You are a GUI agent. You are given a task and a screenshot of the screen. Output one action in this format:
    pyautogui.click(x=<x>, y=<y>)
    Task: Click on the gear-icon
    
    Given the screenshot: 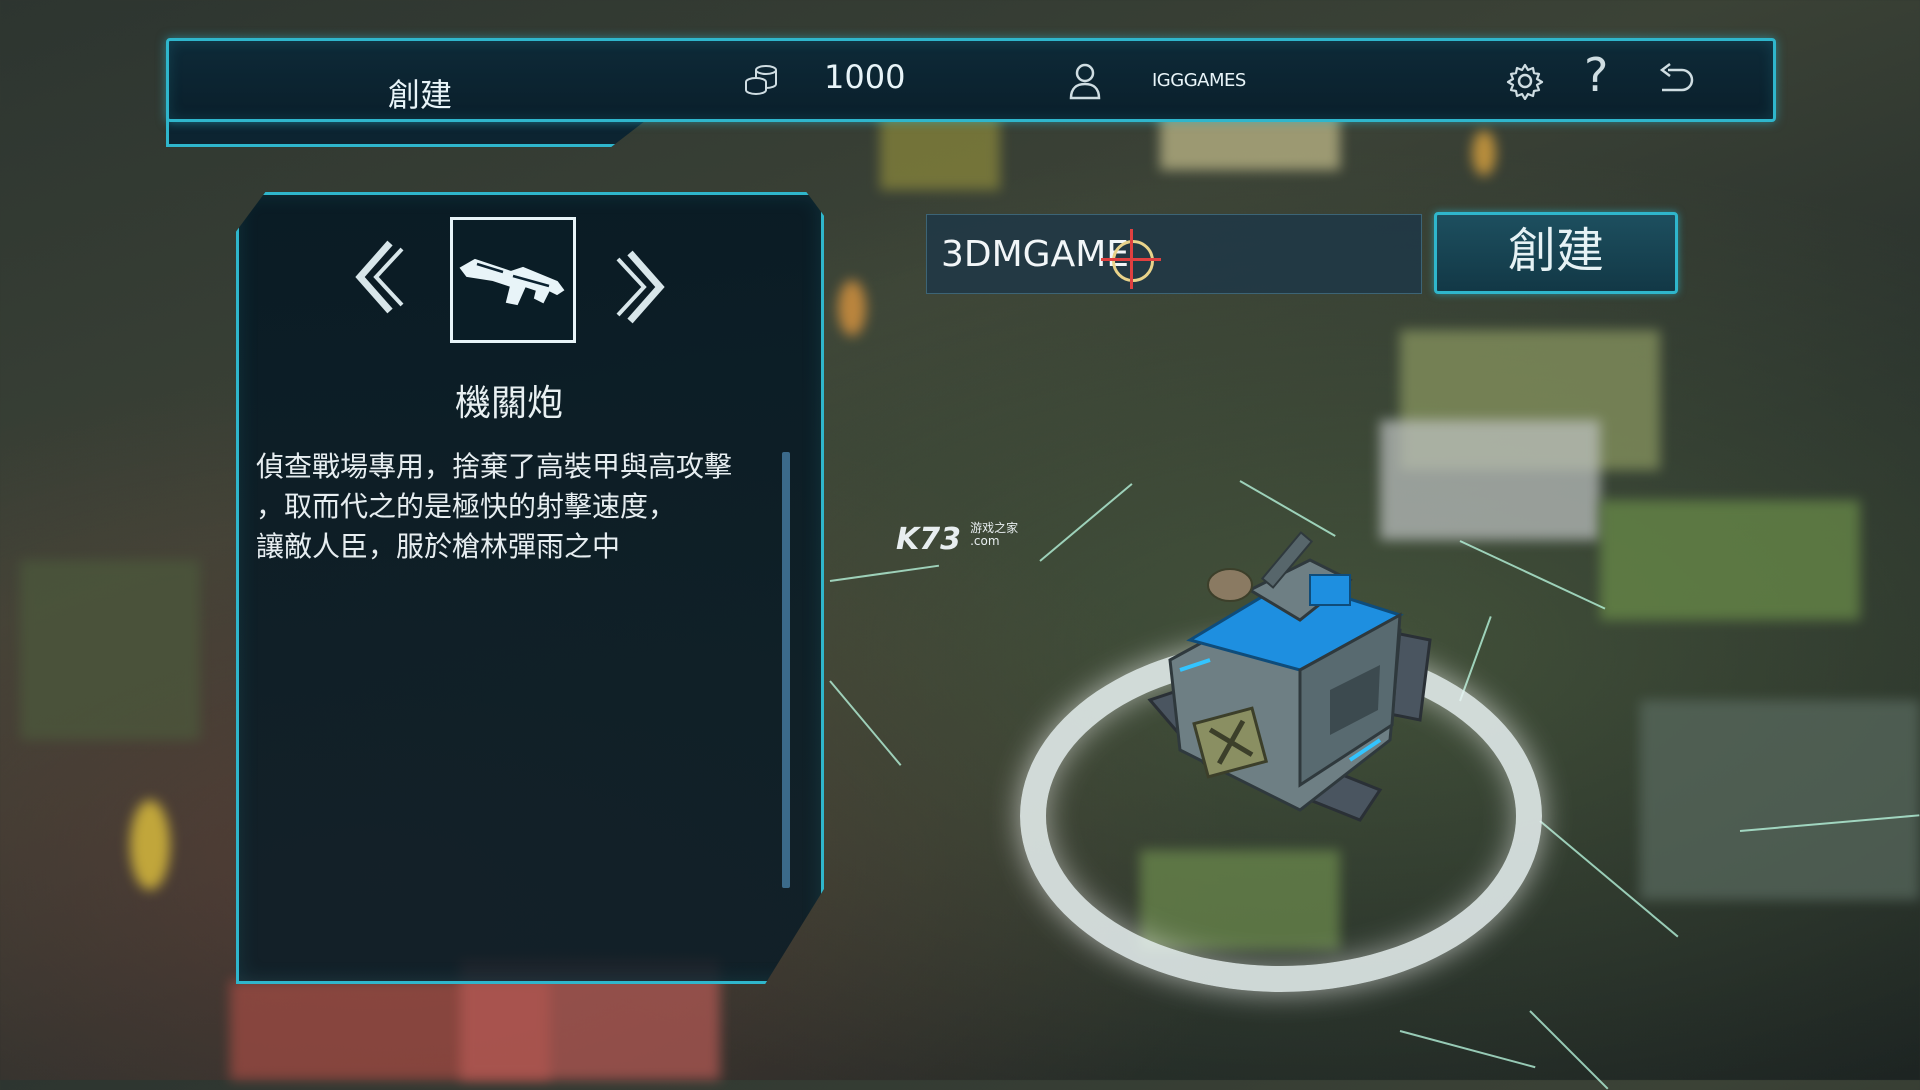 What is the action you would take?
    pyautogui.click(x=1525, y=83)
    